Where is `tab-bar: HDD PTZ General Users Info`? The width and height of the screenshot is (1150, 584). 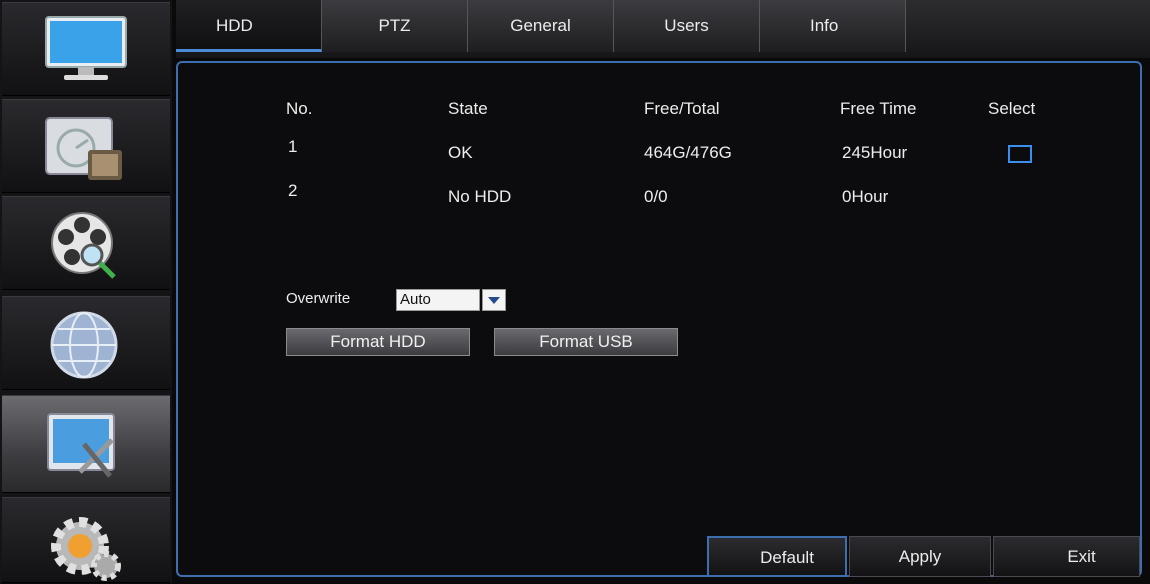
tab-bar: HDD PTZ General Users Info is located at coordinates (663, 29).